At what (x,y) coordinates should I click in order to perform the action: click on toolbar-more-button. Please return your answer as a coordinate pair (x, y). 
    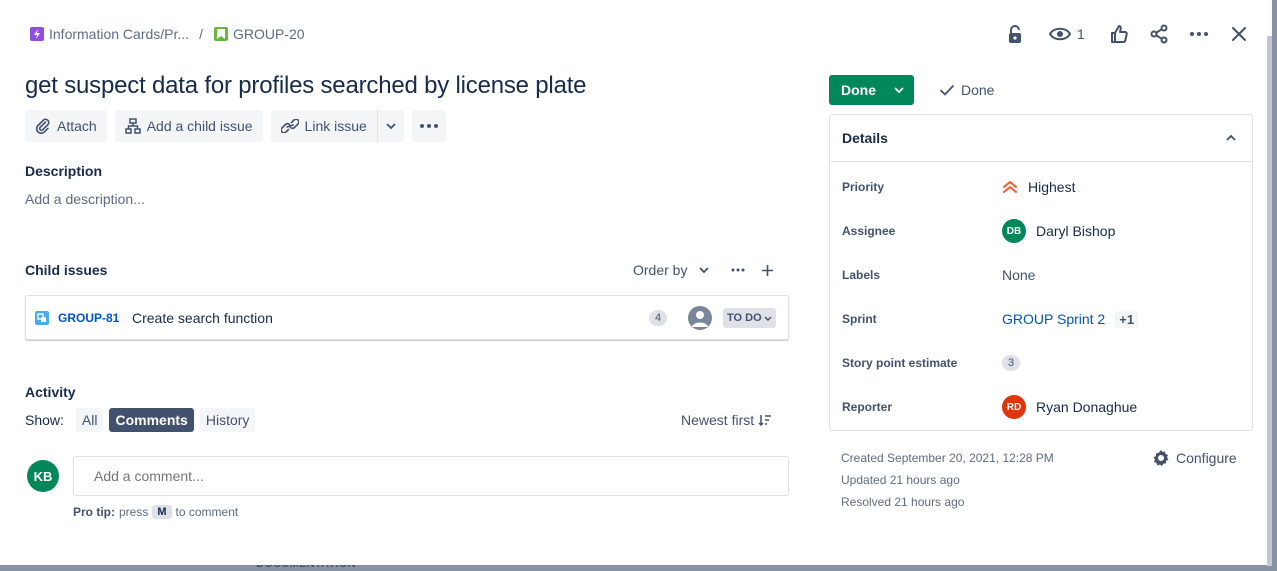
    Looking at the image, I should click on (428, 126).